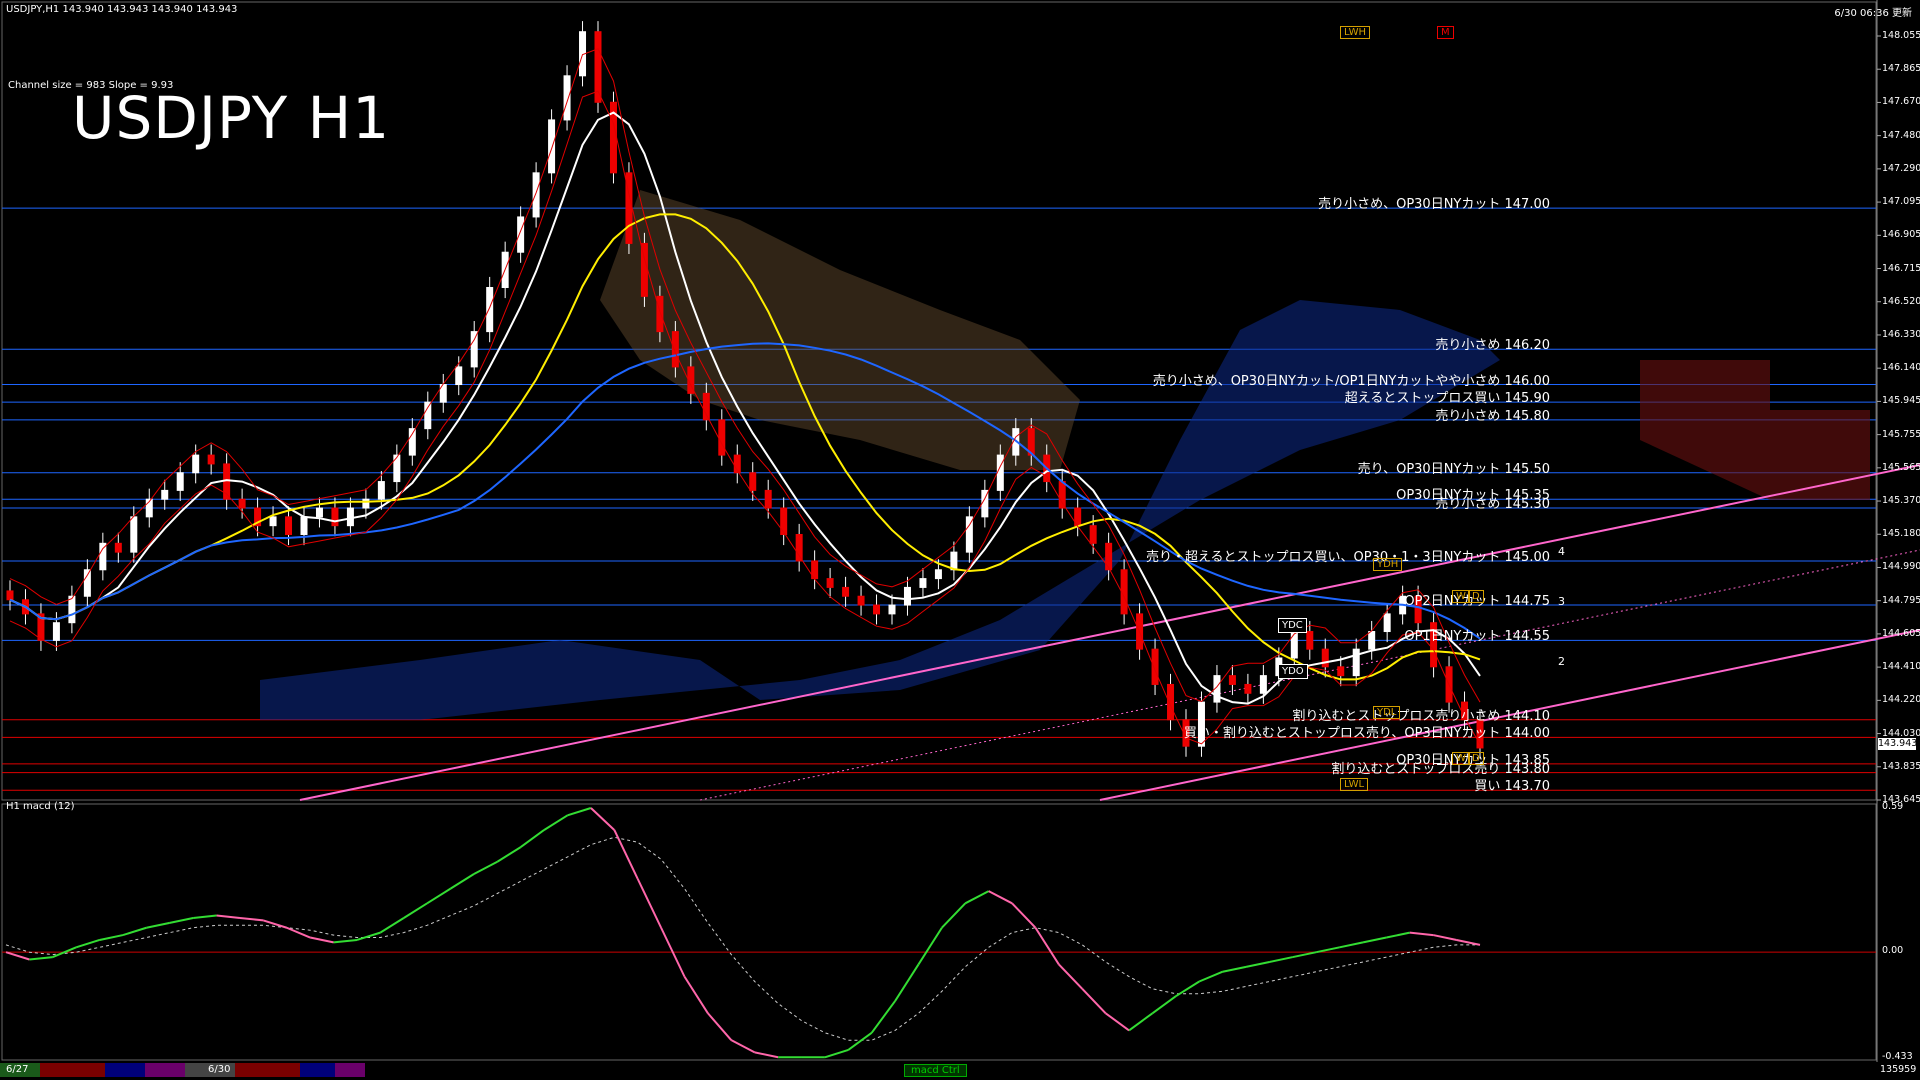  I want to click on level-label: OP1日NYカット 144.55, so click(1477, 637).